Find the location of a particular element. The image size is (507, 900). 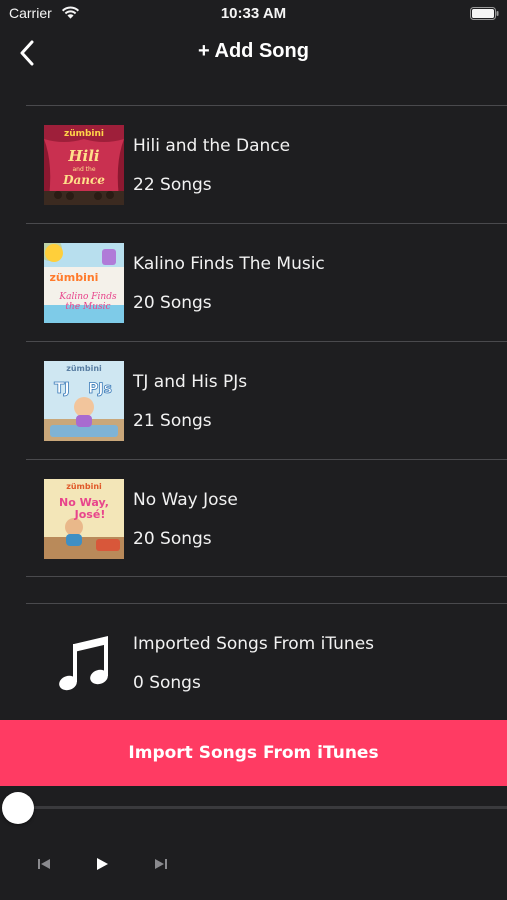

progress-knob is located at coordinates (18, 808).